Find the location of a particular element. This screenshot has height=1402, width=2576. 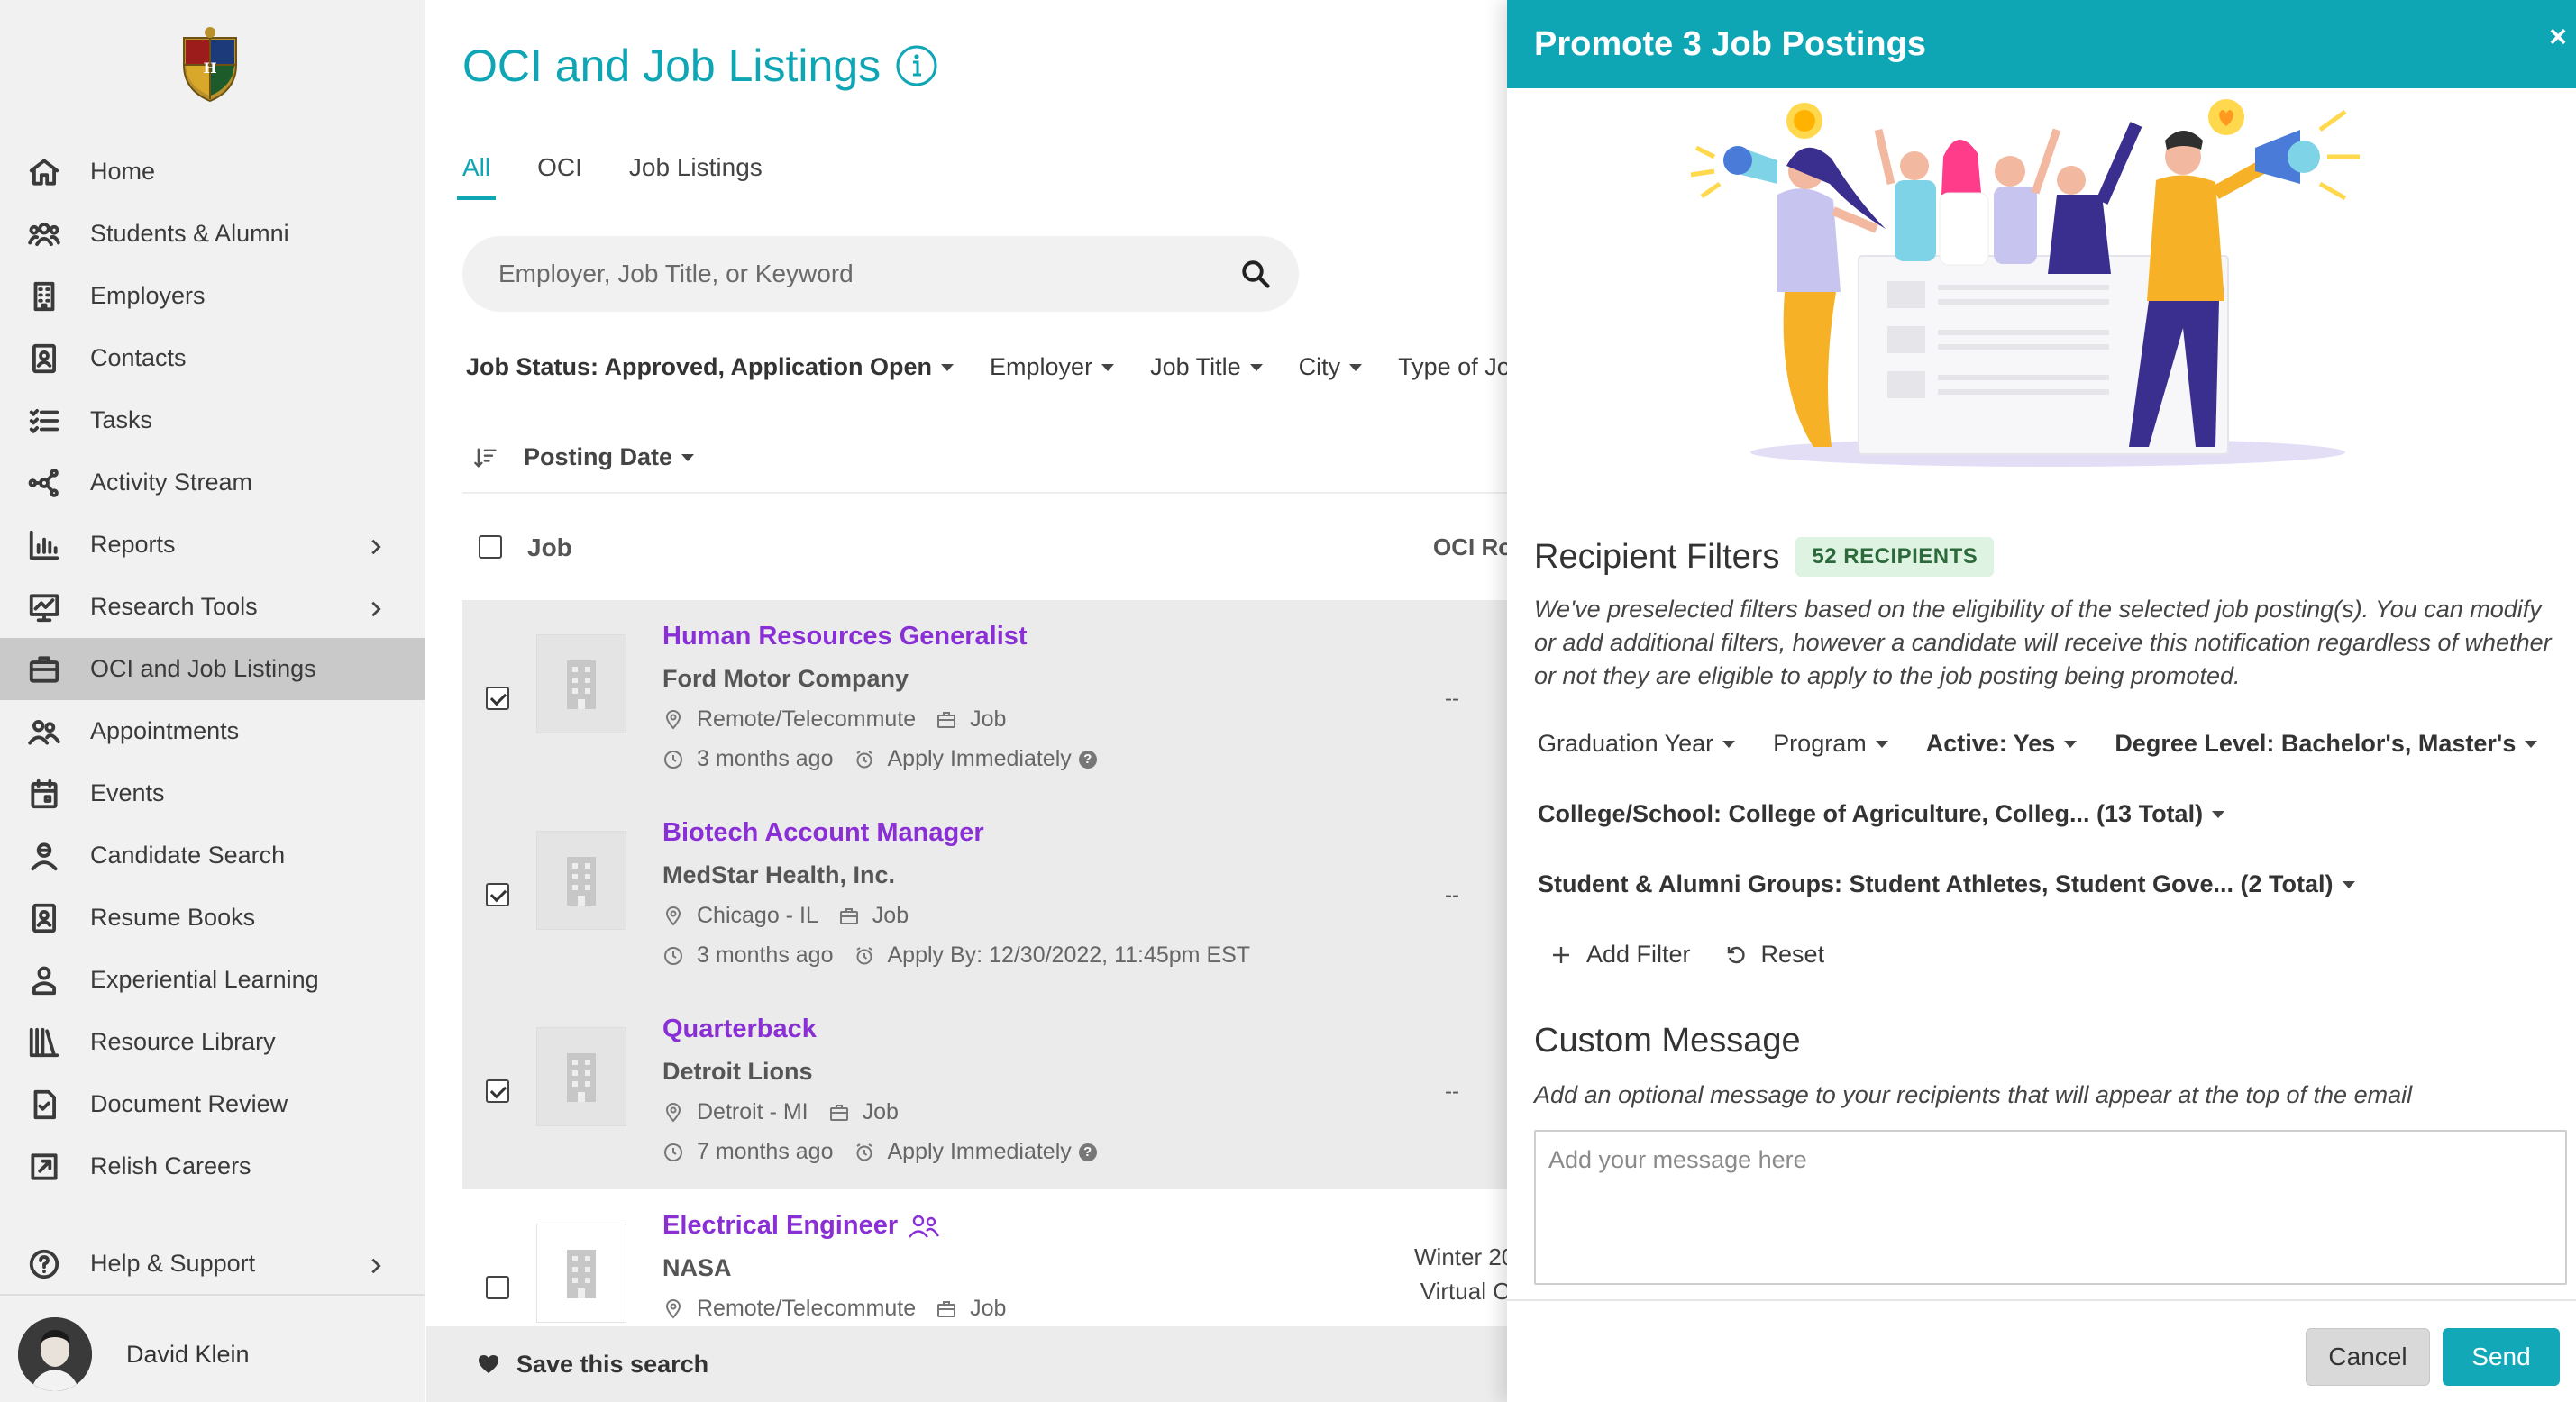

sort-control: Posting Date is located at coordinates (584, 457).